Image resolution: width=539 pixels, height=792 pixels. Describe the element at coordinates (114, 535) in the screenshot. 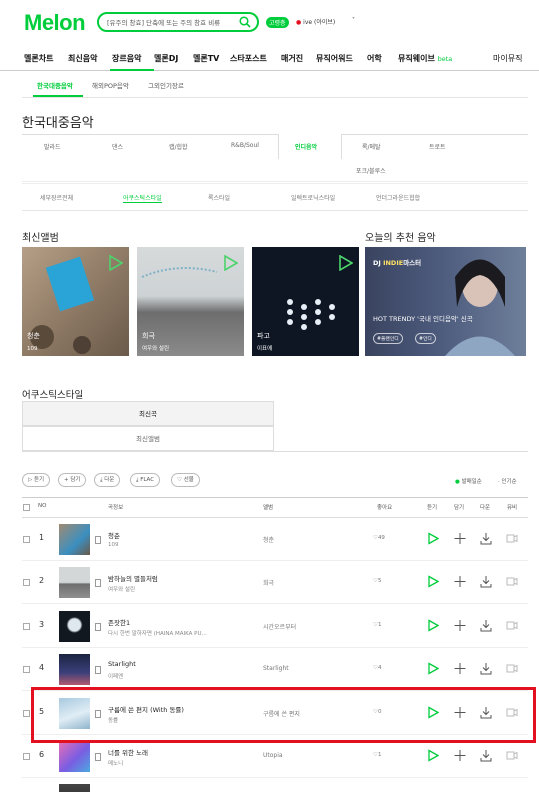

I see `song-title: 청춘` at that location.